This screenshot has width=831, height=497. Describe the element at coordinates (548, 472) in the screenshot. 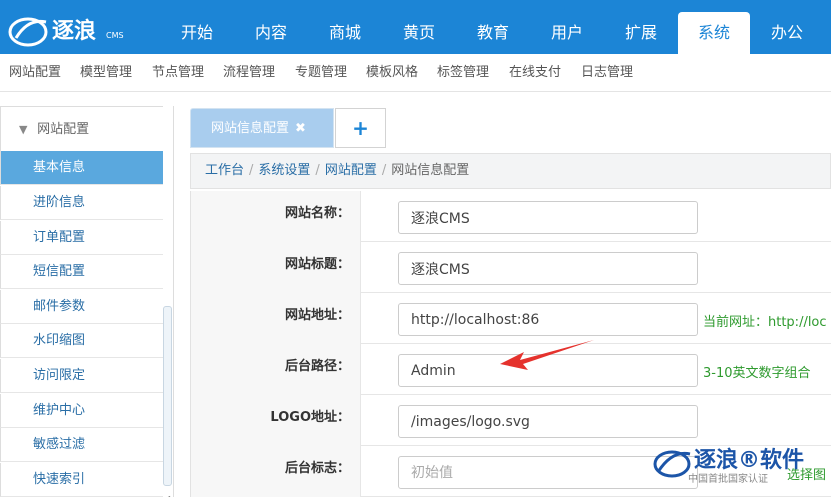

I see `admin-mark-input` at that location.